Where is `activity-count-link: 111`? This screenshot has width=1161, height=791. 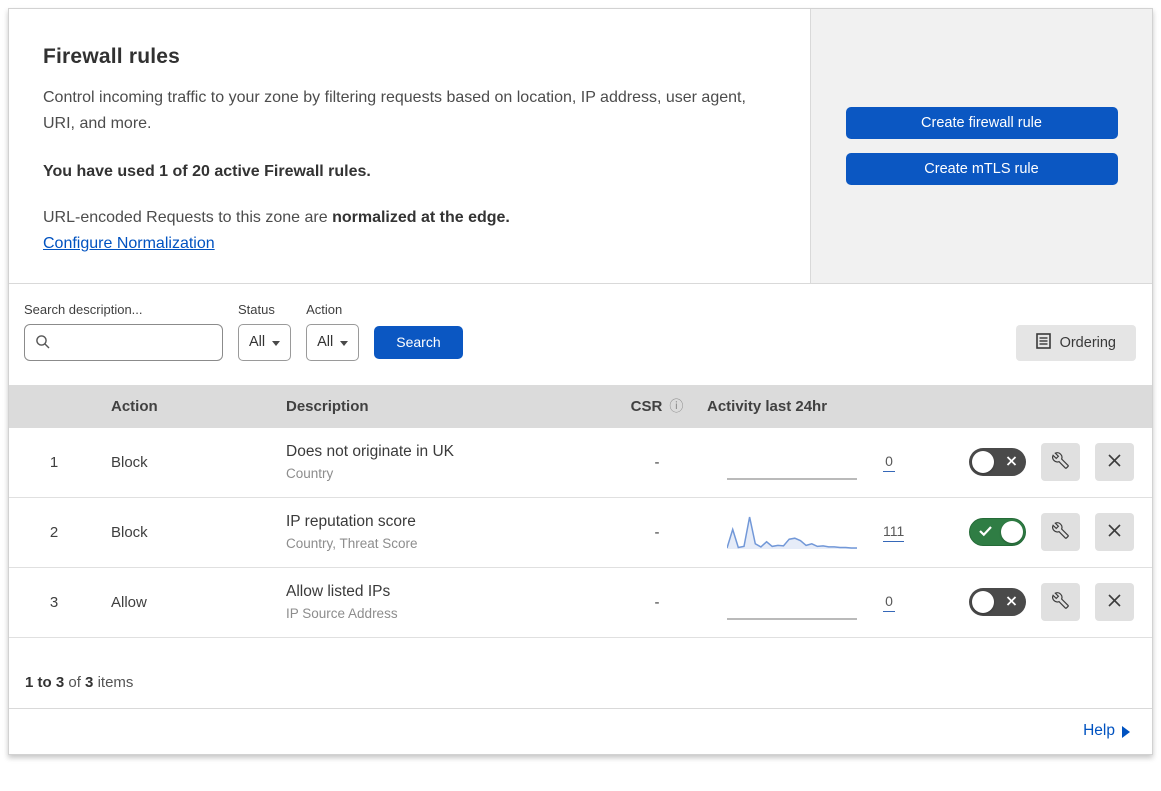 activity-count-link: 111 is located at coordinates (894, 532).